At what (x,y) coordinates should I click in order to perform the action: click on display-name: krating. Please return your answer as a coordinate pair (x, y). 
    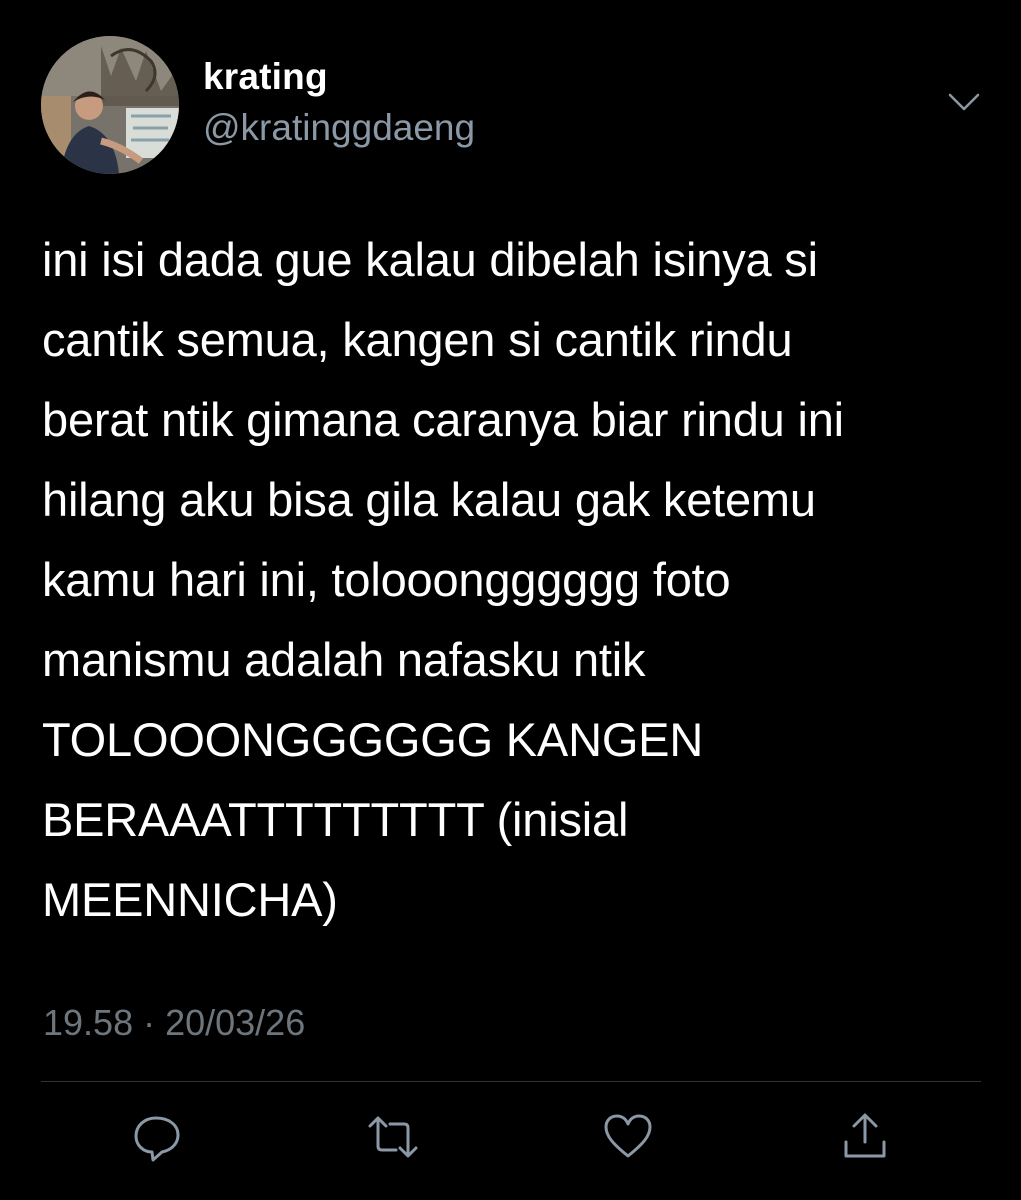
    Looking at the image, I should click on (265, 77).